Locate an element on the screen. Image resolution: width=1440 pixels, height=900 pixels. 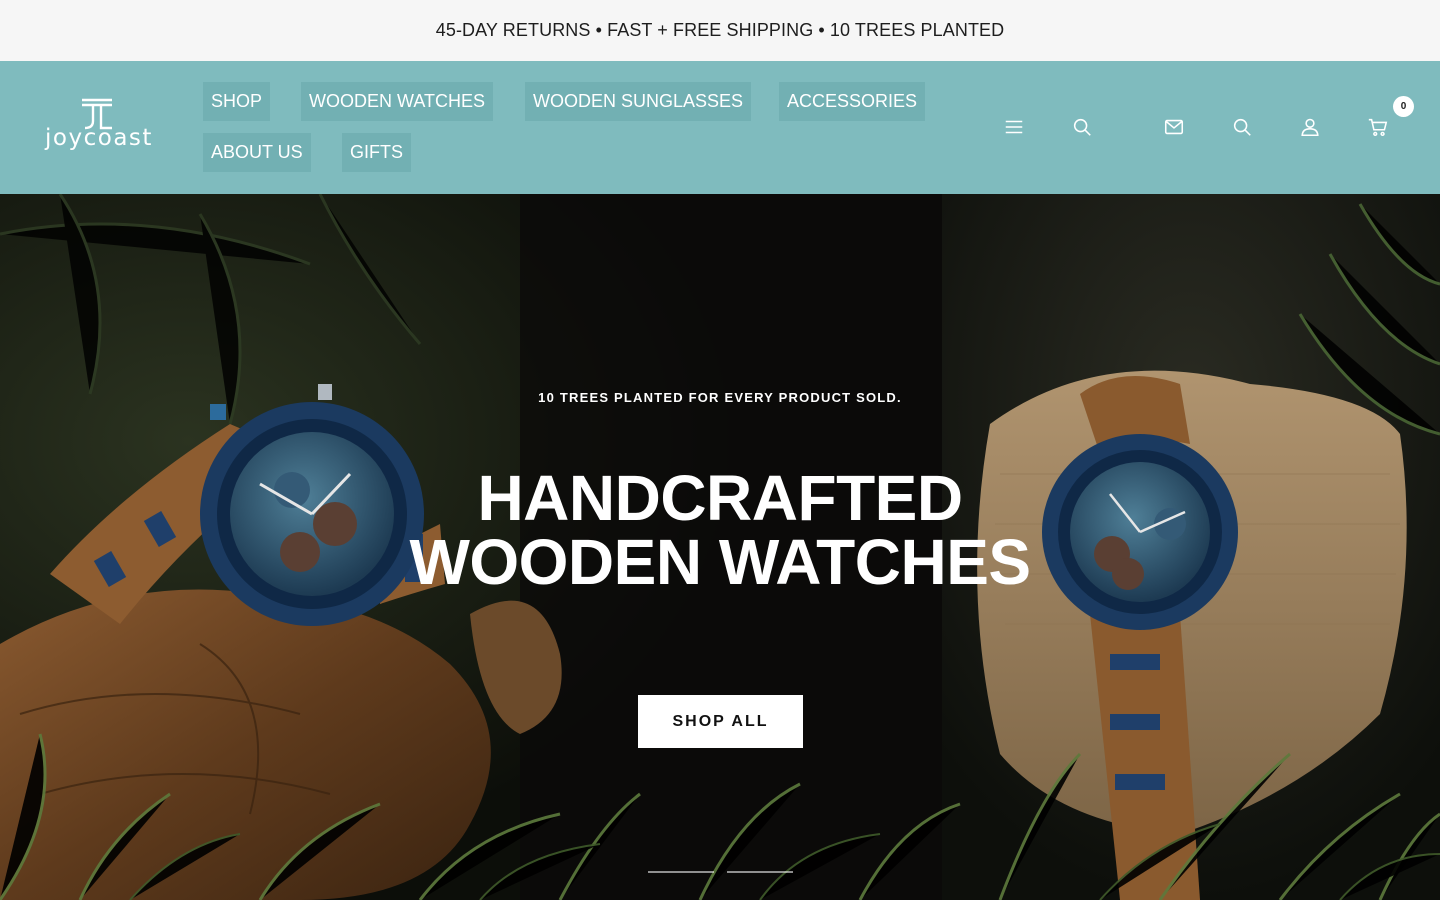
shop-all-button: SHOP ALL is located at coordinates (720, 721).